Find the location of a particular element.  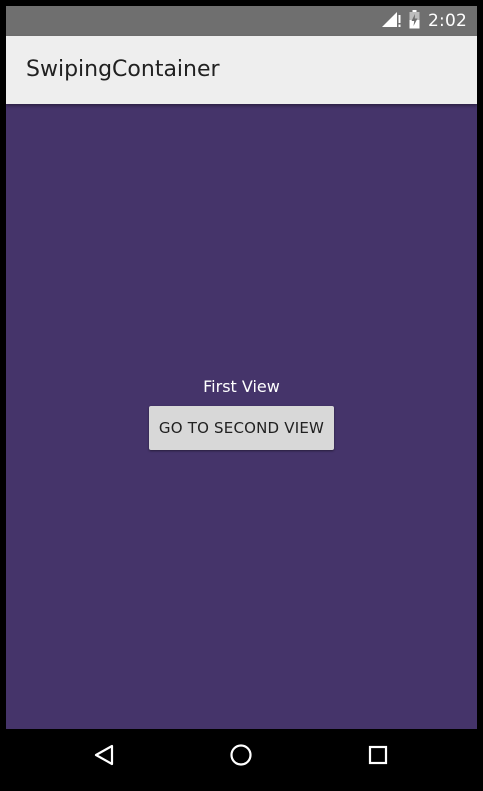

recents-icon is located at coordinates (378, 757).